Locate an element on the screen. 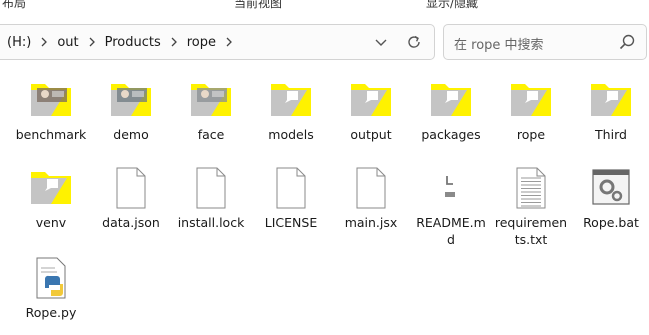  python-file-icon is located at coordinates (51, 278).